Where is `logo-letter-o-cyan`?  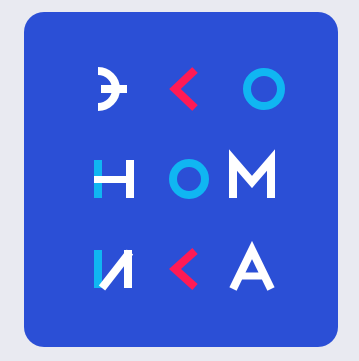
logo-letter-o-cyan is located at coordinates (264, 89).